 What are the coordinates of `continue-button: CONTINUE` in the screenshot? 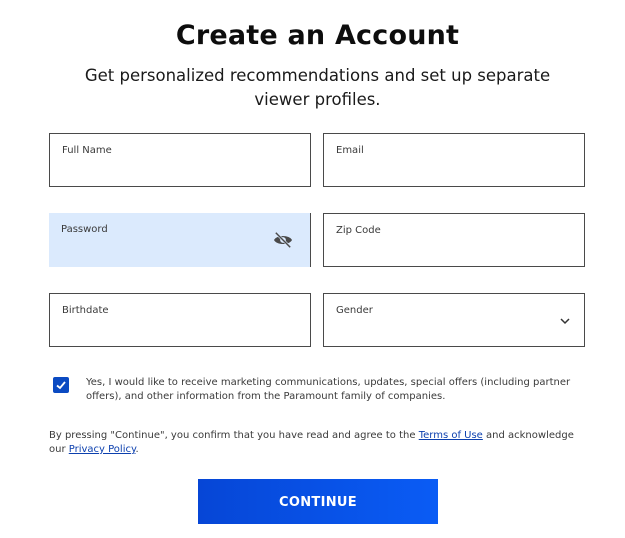 It's located at (318, 501).